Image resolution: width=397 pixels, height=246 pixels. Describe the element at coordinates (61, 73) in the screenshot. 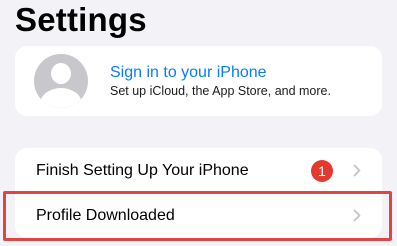

I see `avatar-head` at that location.